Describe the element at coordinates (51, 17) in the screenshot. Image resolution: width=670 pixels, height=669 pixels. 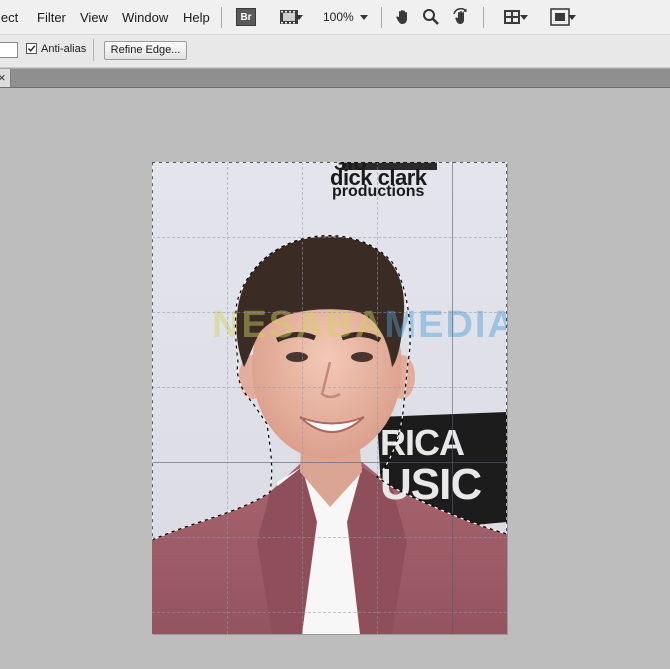
I see `menu-filter: Filter` at that location.